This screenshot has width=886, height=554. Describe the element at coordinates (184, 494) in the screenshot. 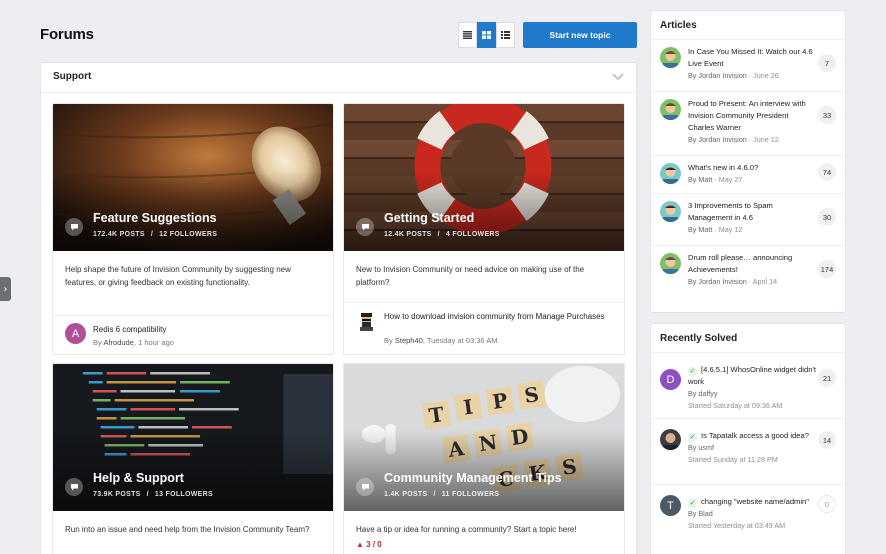

I see `follower-count: 13 FOLLOWERS` at that location.